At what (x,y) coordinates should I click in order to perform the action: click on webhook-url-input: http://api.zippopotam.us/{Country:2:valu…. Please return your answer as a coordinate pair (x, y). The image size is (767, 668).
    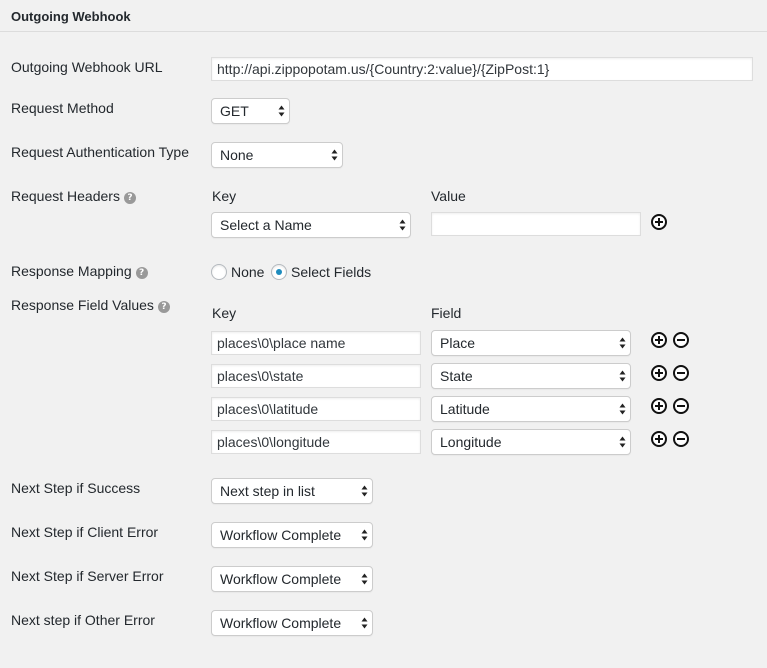
    Looking at the image, I should click on (482, 69).